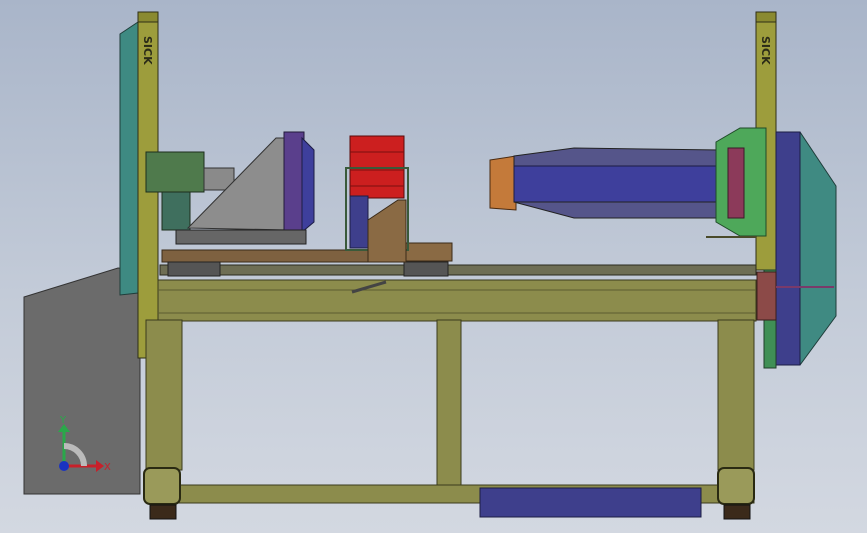 Image resolution: width=867 pixels, height=533 pixels. Describe the element at coordinates (766, 17) in the screenshot. I see `right-curtain-cap` at that location.